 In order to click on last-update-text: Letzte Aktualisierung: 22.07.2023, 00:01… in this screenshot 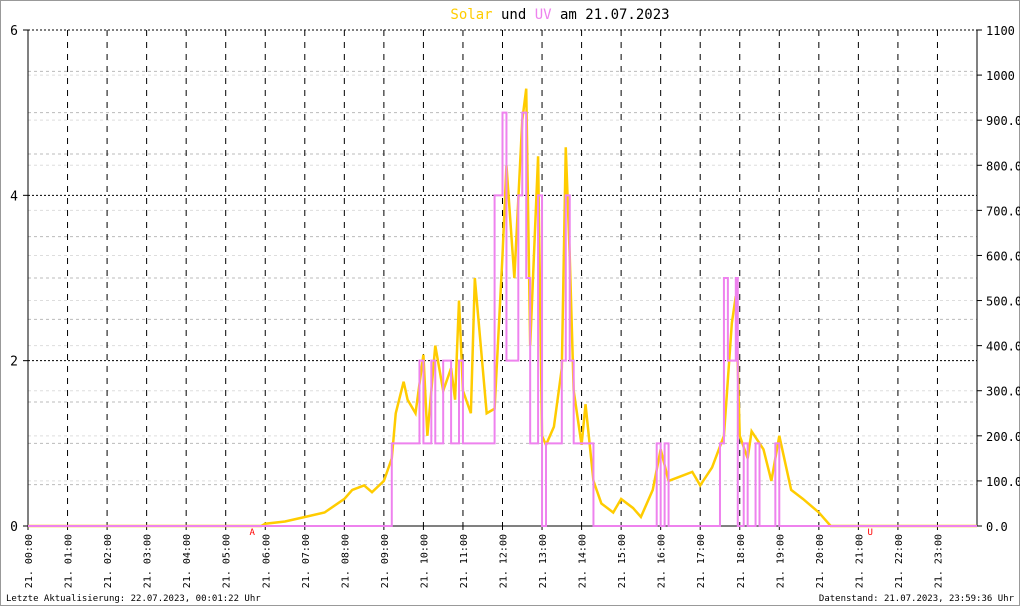, I will do `click(133, 599)`.